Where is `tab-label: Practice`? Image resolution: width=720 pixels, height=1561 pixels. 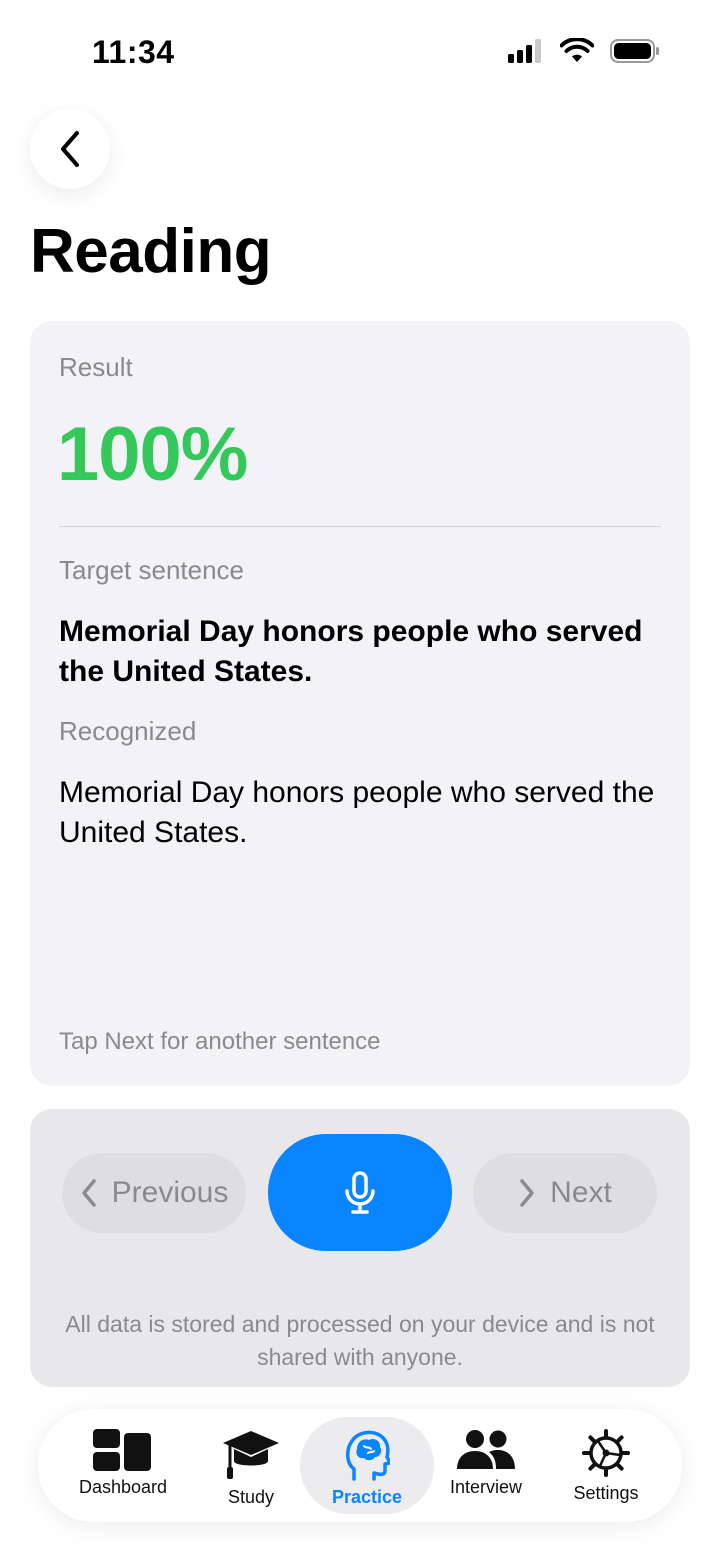
tab-label: Practice is located at coordinates (367, 1497).